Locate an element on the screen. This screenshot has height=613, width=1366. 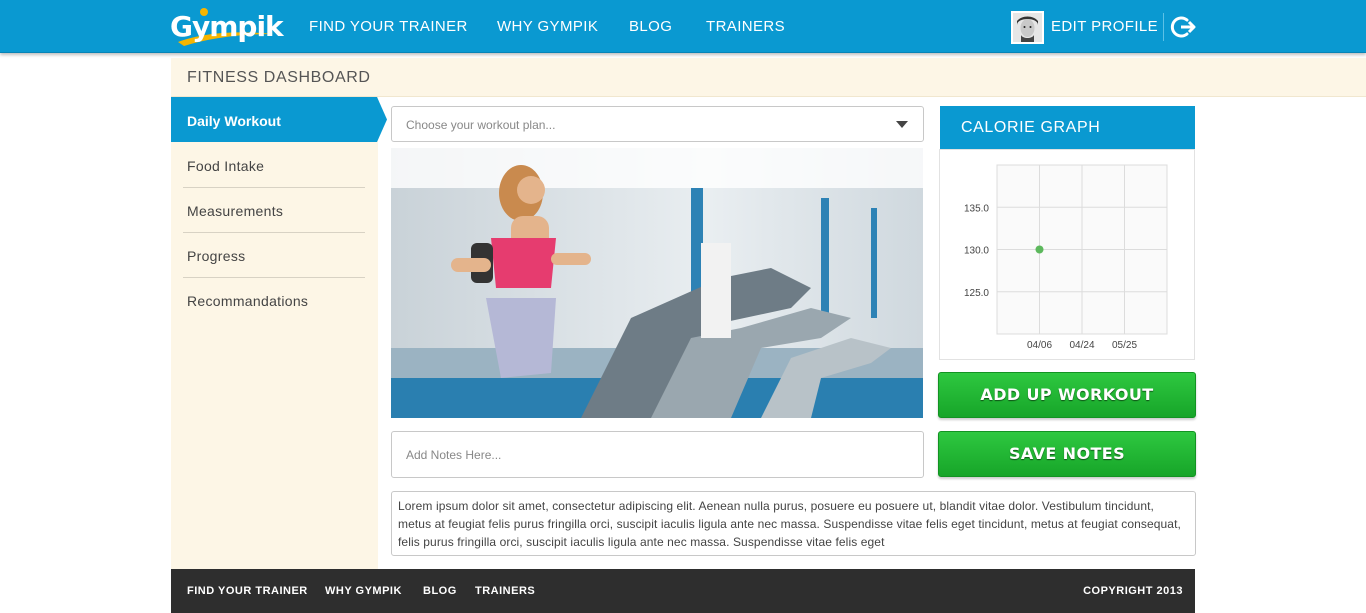
calorie-chart: 135.0 130.0 125.0 04/06 04/24 05/25 is located at coordinates (1066, 257).